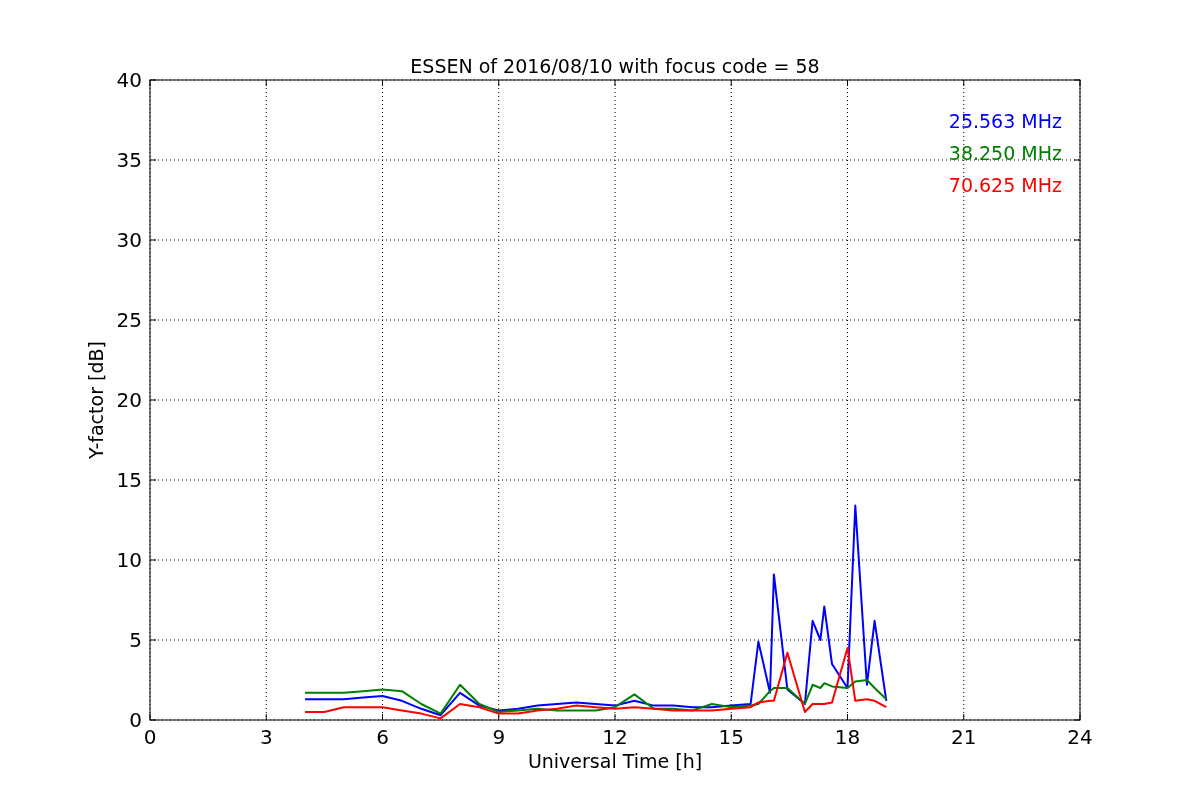 The width and height of the screenshot is (1200, 800). What do you see at coordinates (96, 400) in the screenshot?
I see `y-axis-label: Y-factor [dB]` at bounding box center [96, 400].